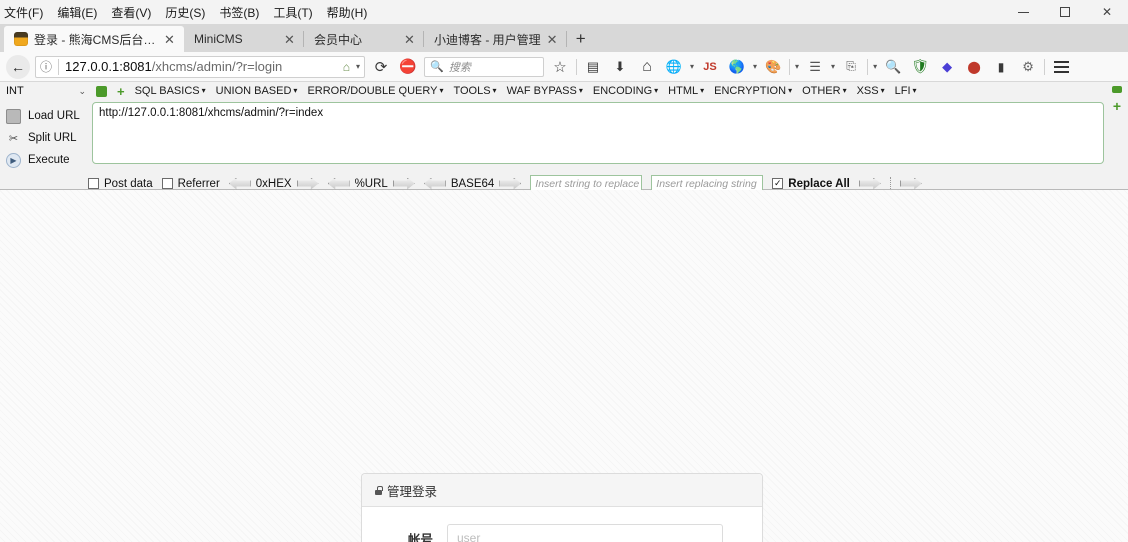  Describe the element at coordinates (871, 91) in the screenshot. I see `menu-xss: XSS` at that location.